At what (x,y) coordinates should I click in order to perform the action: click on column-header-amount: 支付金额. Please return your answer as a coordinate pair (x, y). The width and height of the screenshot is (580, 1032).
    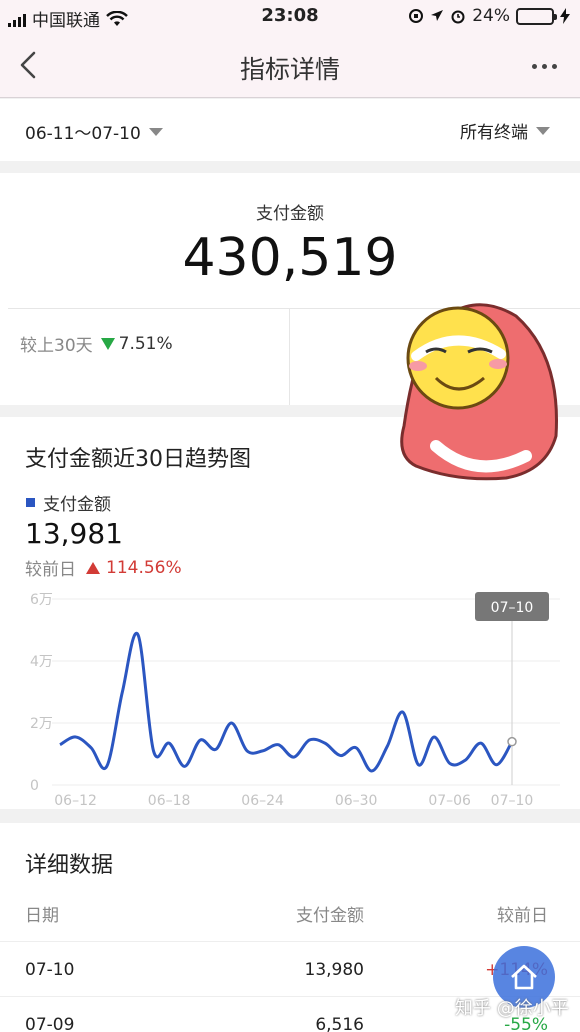
    Looking at the image, I should click on (330, 916).